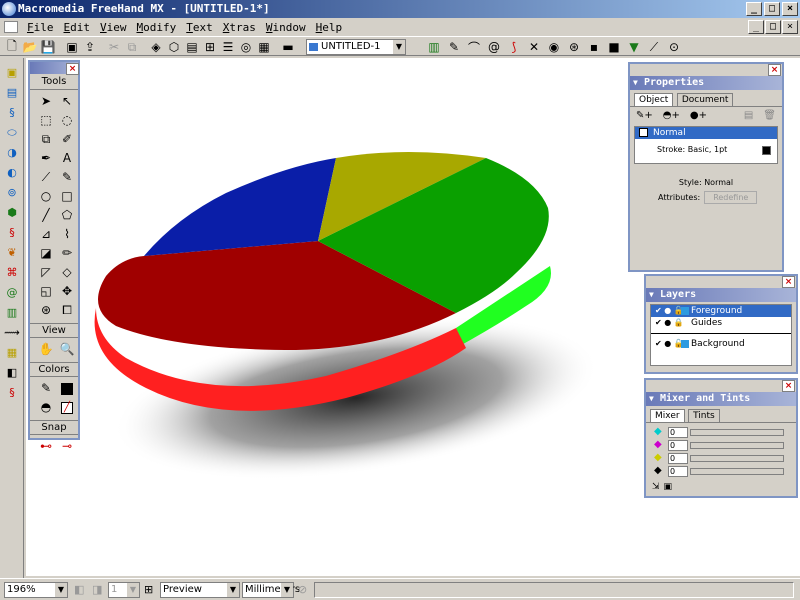  Describe the element at coordinates (766, 150) in the screenshot. I see `stroke-color-swatch` at that location.